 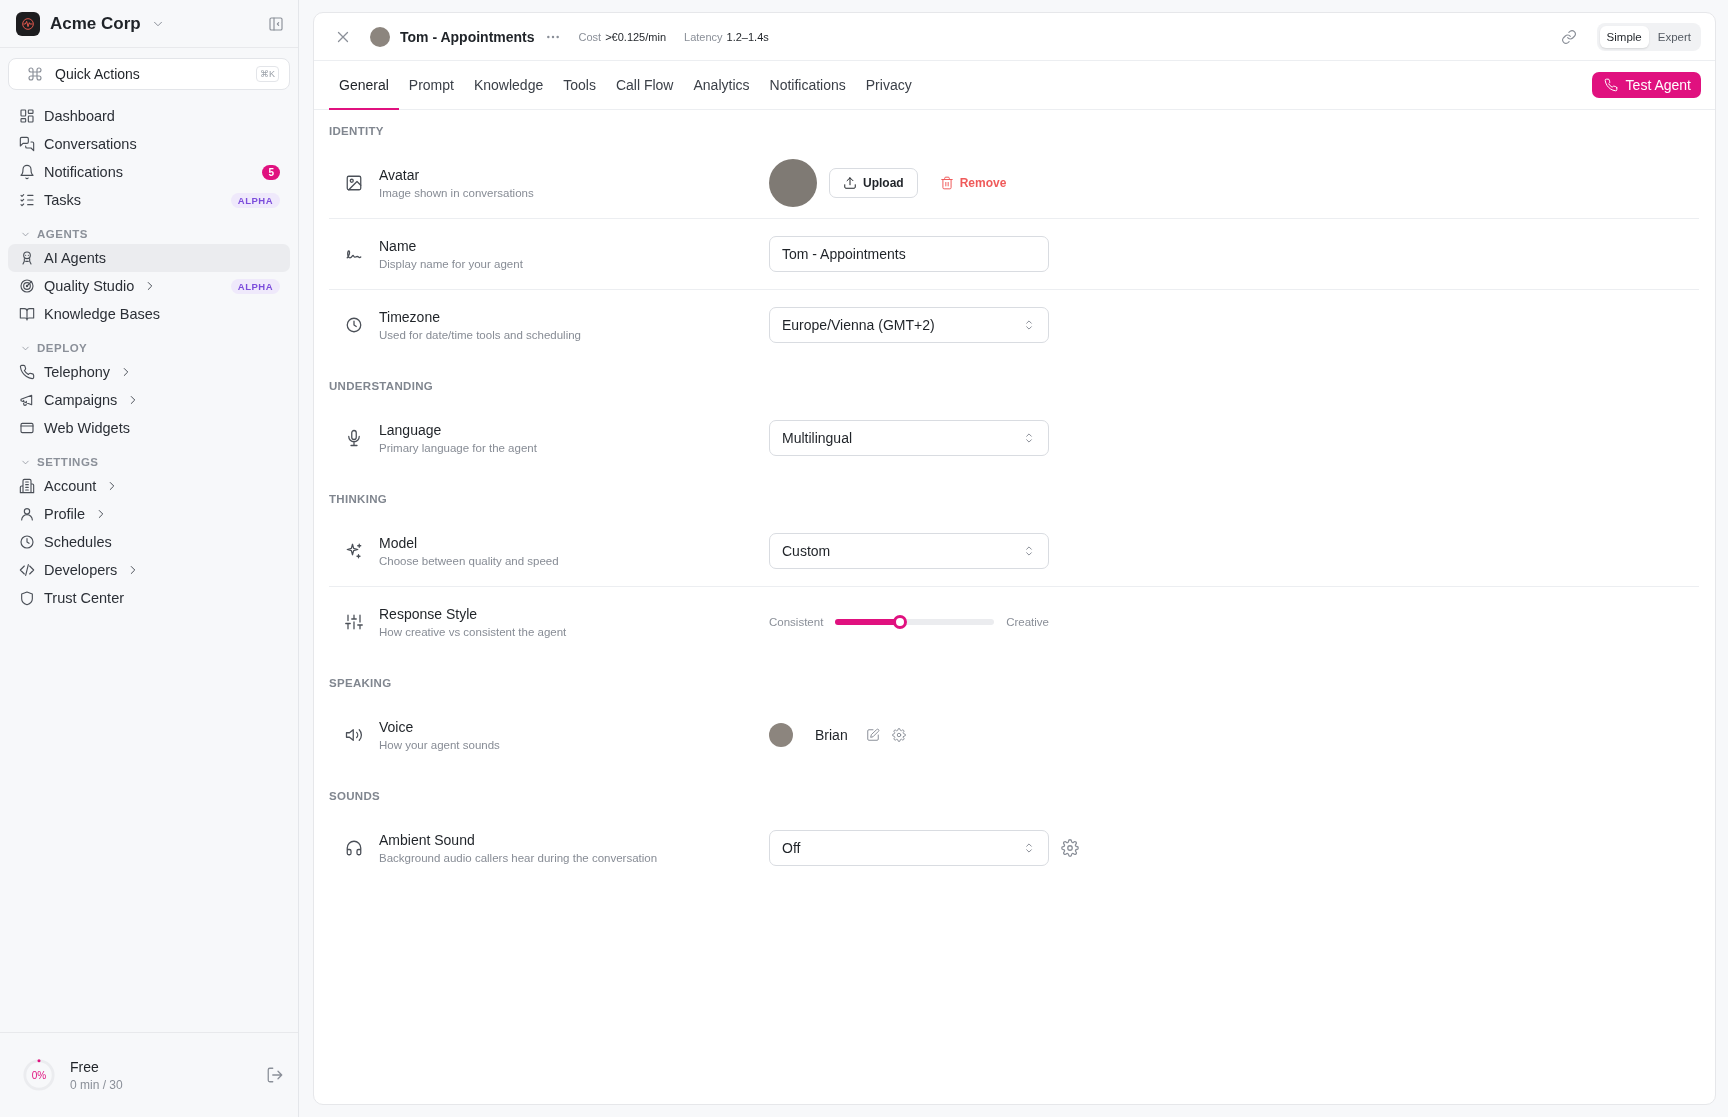 What do you see at coordinates (27, 570) in the screenshot?
I see `code-icon` at bounding box center [27, 570].